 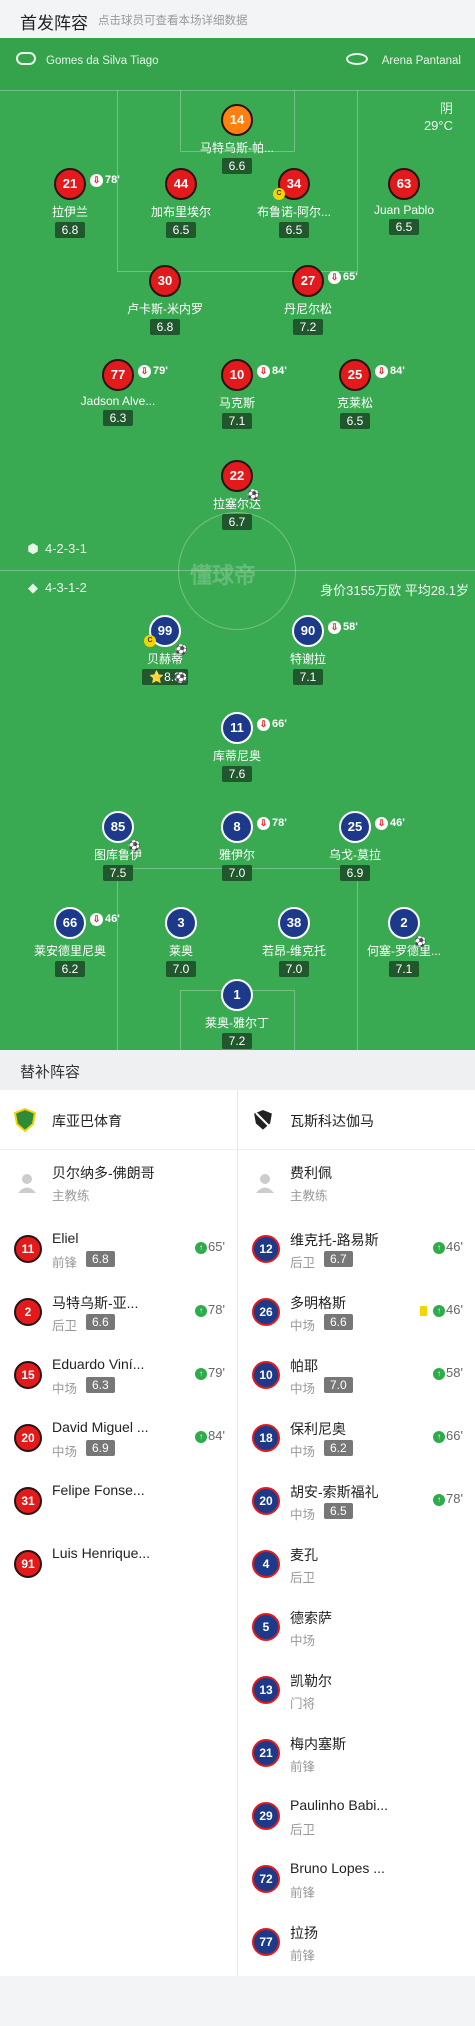 What do you see at coordinates (236, 855) in the screenshot?
I see `player-name: 雅伊尔` at bounding box center [236, 855].